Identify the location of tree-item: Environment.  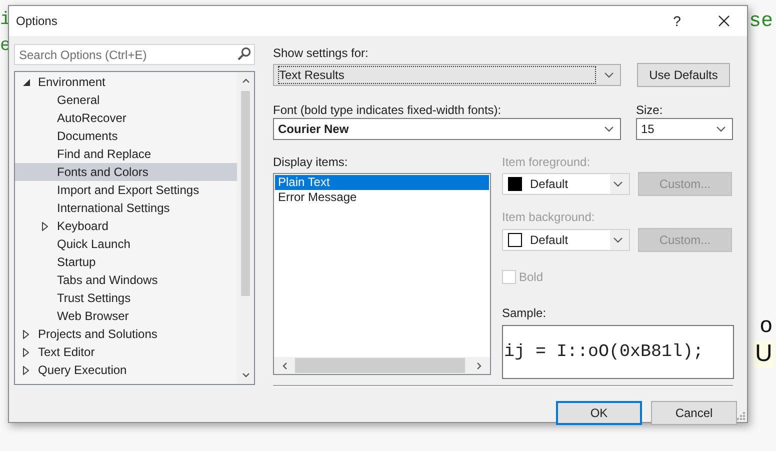
(126, 82).